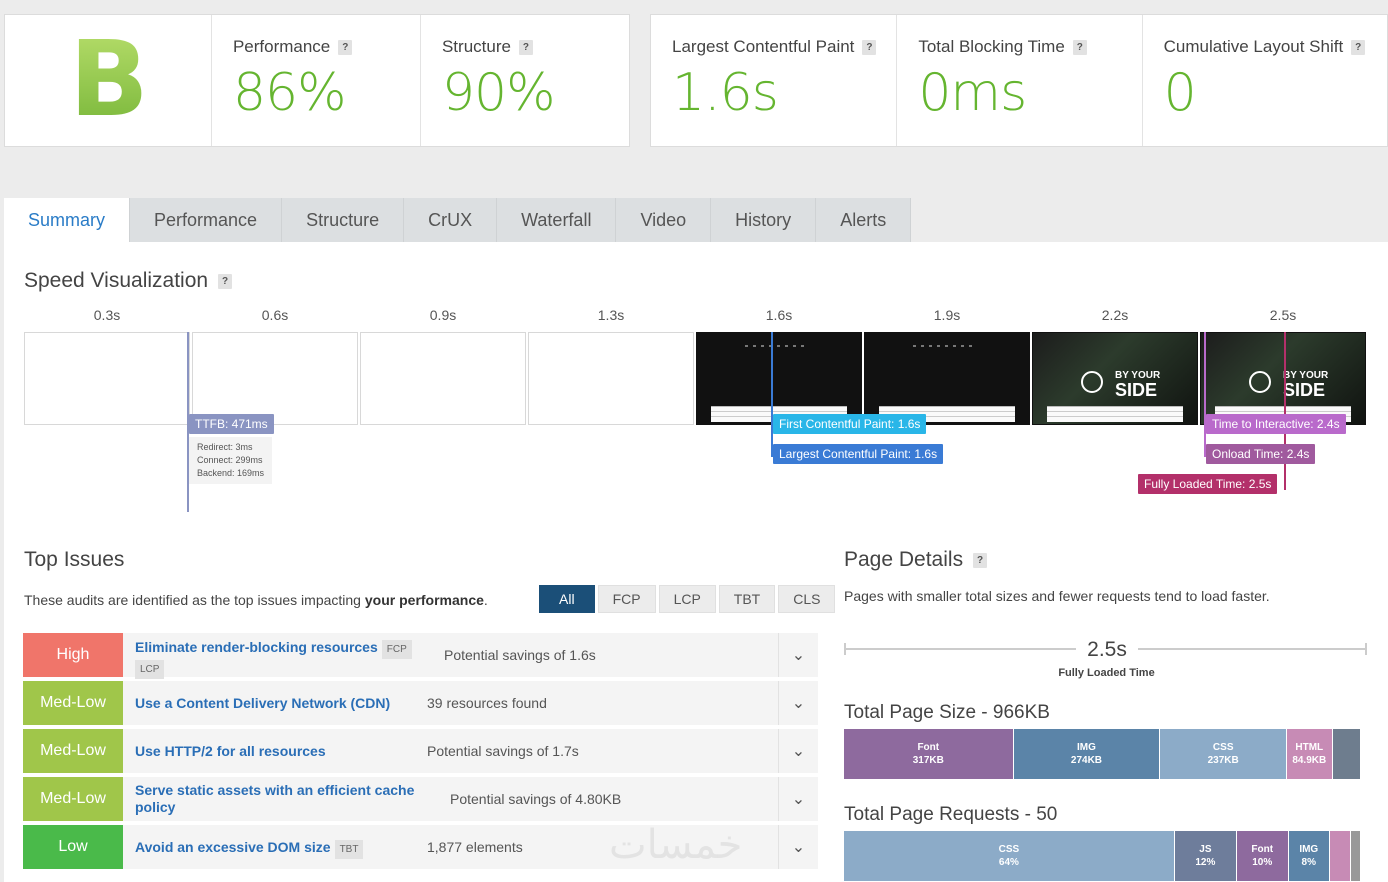  I want to click on stack-segment: IMG 274KB, so click(1087, 754).